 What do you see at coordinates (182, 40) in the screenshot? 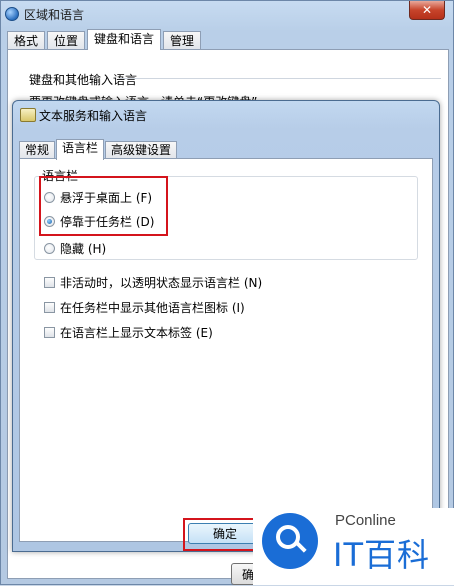
I see `tab-admin: 管理` at bounding box center [182, 40].